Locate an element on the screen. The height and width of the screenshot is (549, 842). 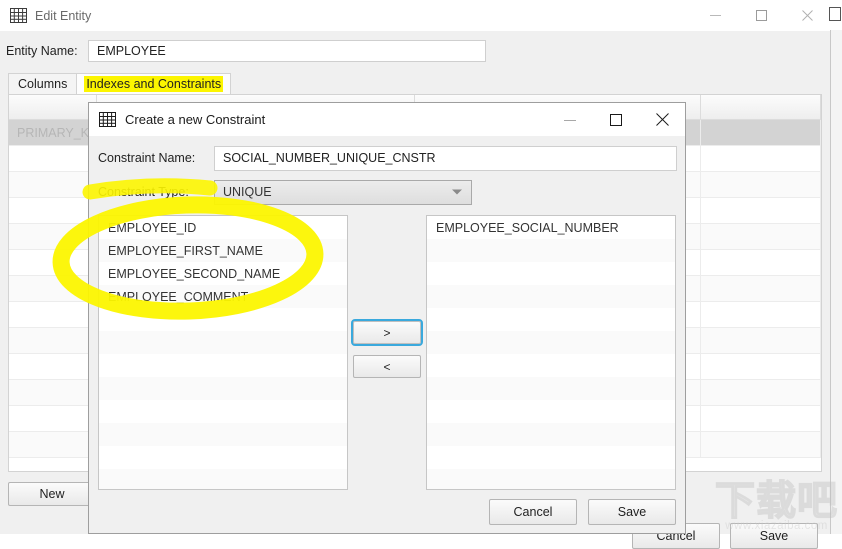
tab-indexes-and-constraints-label: Indexes and Constraints is located at coordinates (154, 84).